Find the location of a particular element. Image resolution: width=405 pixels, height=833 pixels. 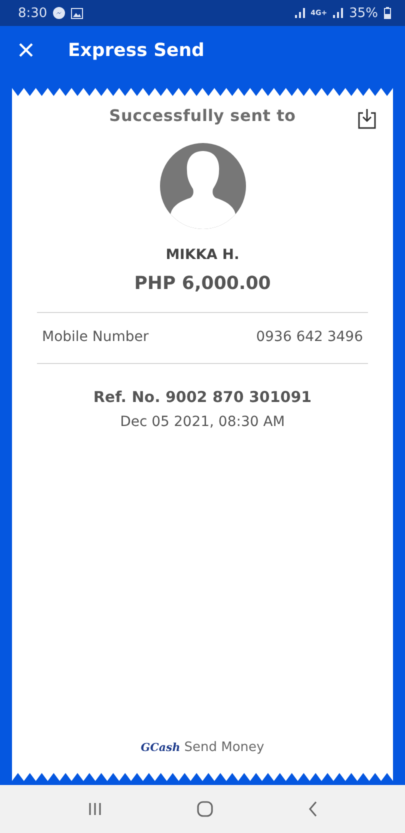

battery-icon is located at coordinates (387, 13).